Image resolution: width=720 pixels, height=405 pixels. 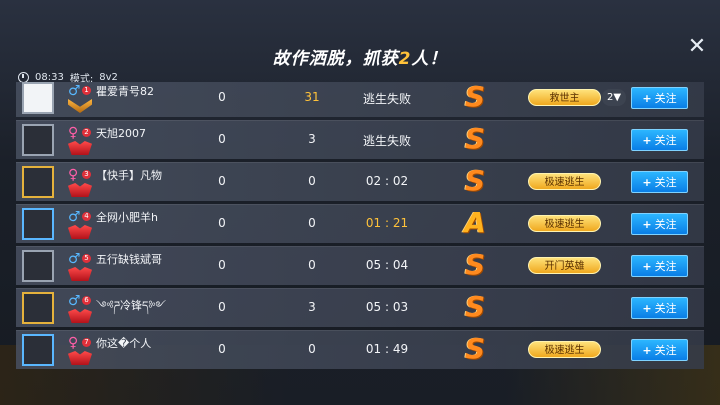 What do you see at coordinates (312, 97) in the screenshot?
I see `stat-col2: 31` at bounding box center [312, 97].